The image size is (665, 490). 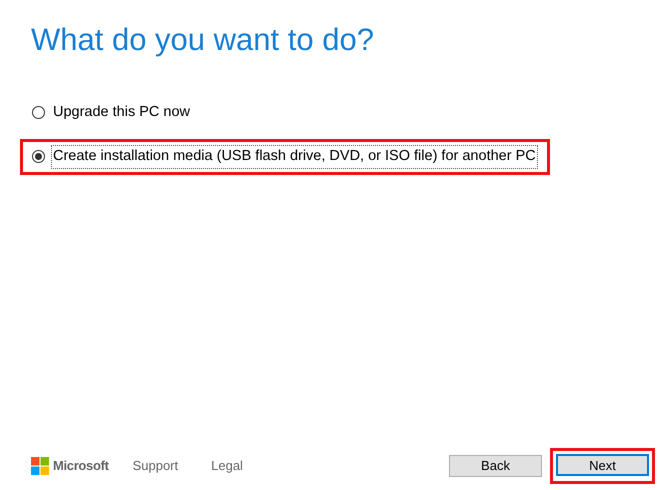 What do you see at coordinates (121, 113) in the screenshot?
I see `option-label: Upgrade this PC now` at bounding box center [121, 113].